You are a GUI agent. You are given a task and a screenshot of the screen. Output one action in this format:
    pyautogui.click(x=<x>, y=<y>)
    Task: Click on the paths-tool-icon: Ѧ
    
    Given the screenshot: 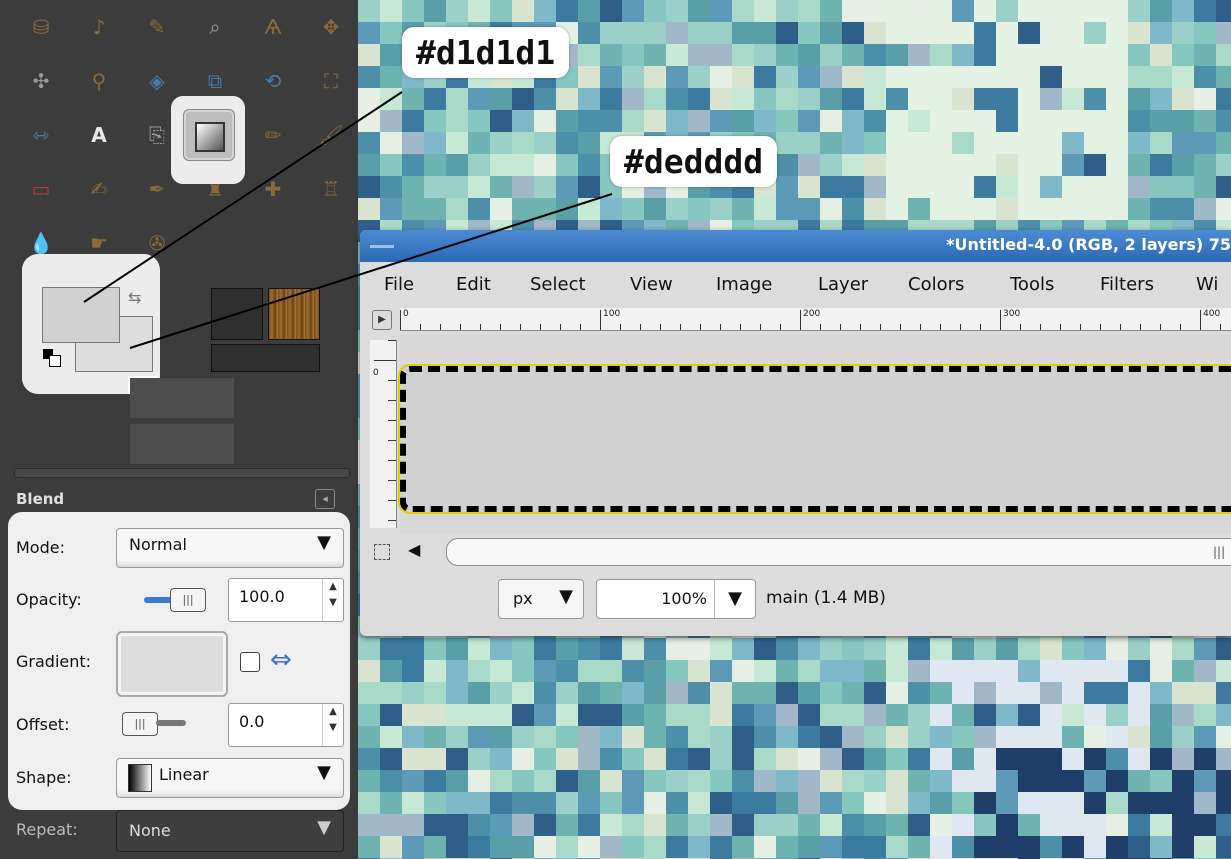 What is the action you would take?
    pyautogui.click(x=273, y=27)
    